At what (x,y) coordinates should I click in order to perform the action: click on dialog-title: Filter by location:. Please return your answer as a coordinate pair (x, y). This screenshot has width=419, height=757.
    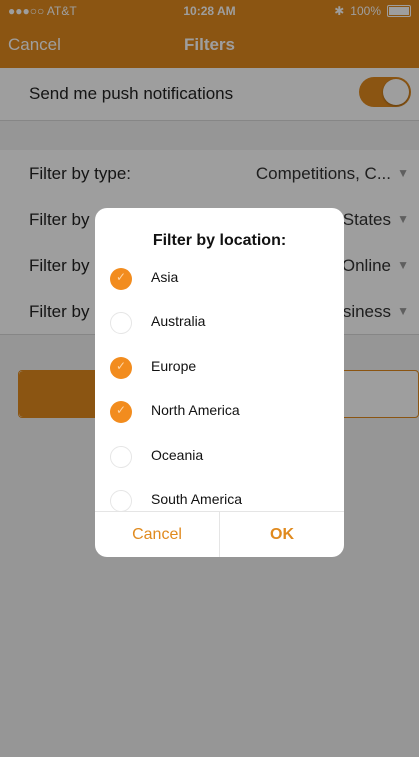
    Looking at the image, I should click on (219, 240).